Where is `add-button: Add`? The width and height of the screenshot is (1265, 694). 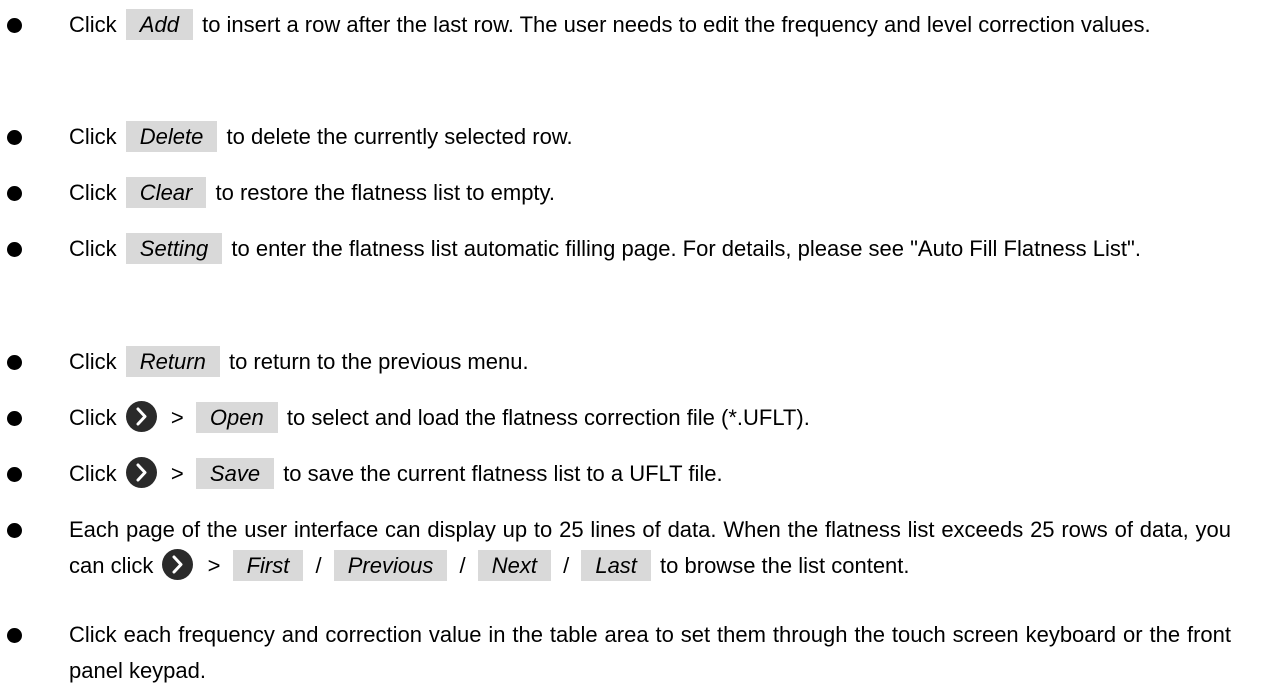
add-button: Add is located at coordinates (159, 24).